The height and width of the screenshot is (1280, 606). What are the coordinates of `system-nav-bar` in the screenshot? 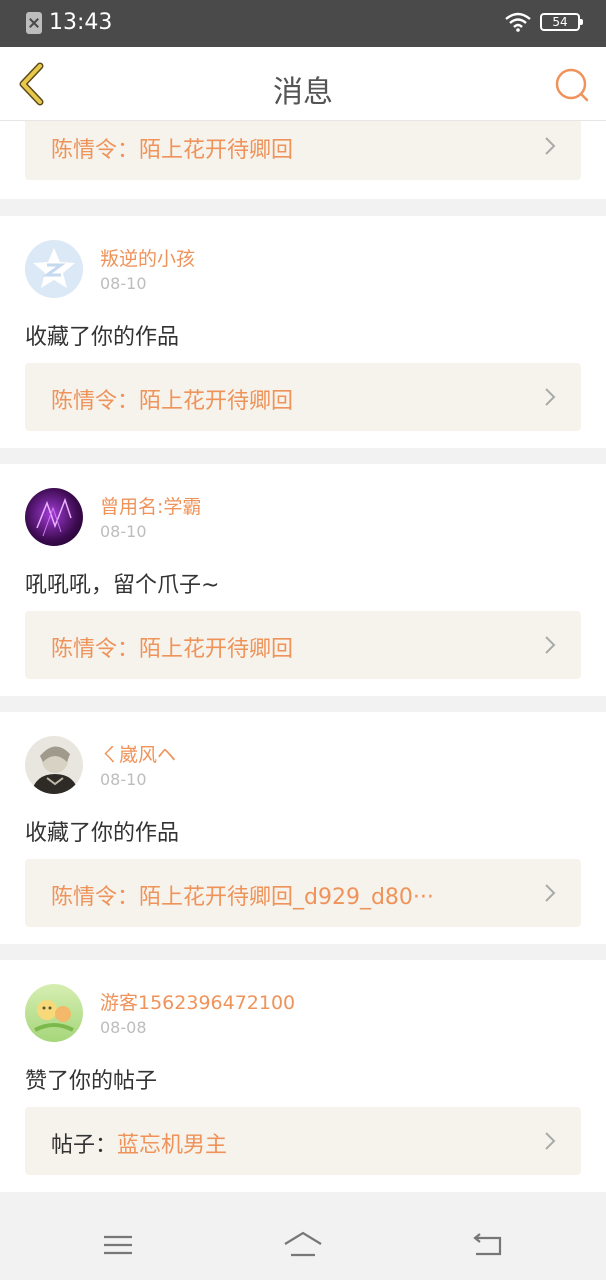 It's located at (303, 1245).